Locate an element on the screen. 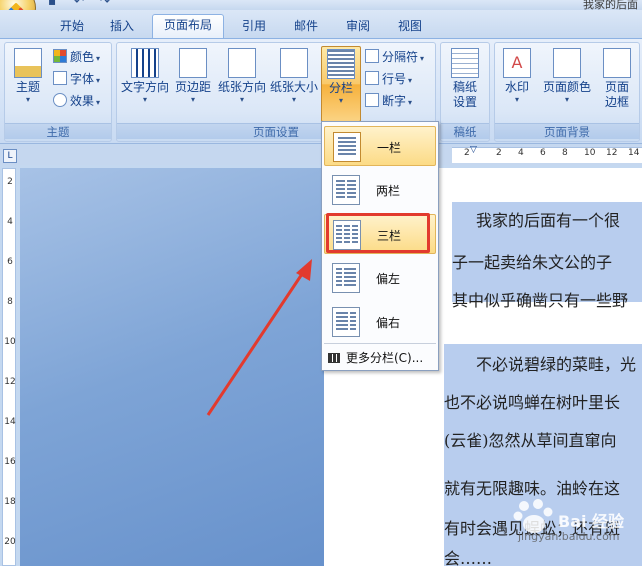  more-columns-icon is located at coordinates (334, 358).